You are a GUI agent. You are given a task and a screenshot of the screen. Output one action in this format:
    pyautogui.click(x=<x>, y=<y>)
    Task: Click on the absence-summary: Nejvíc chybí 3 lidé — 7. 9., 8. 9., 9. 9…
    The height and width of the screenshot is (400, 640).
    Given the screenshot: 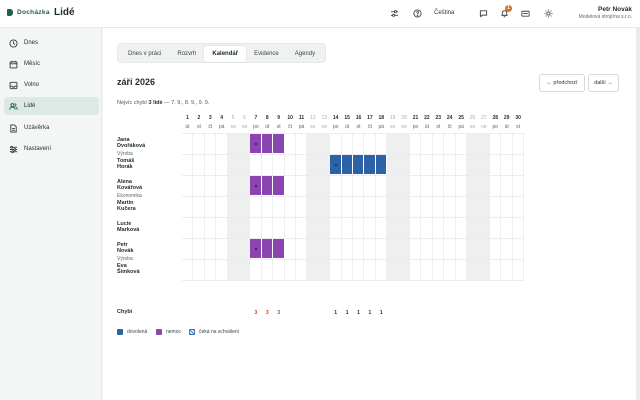 What is the action you would take?
    pyautogui.click(x=163, y=103)
    